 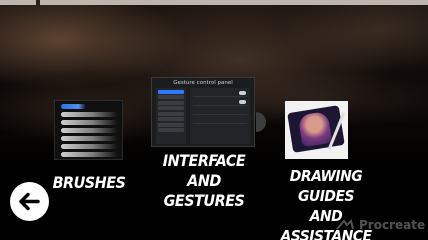 What do you see at coordinates (38, 2) in the screenshot?
I see `top-bar-divider` at bounding box center [38, 2].